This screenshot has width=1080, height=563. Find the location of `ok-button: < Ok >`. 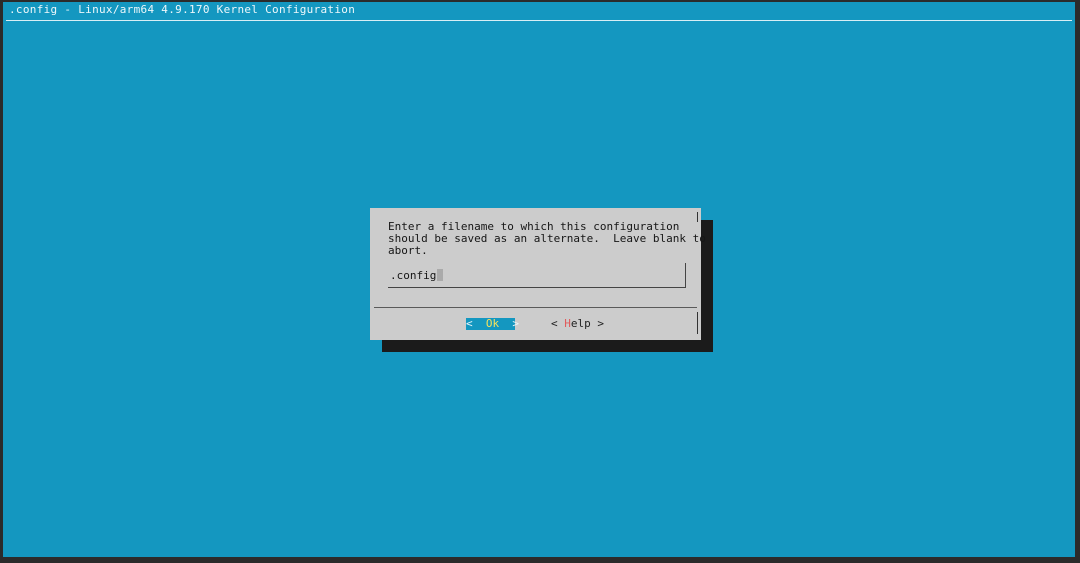

ok-button: < Ok > is located at coordinates (492, 323).